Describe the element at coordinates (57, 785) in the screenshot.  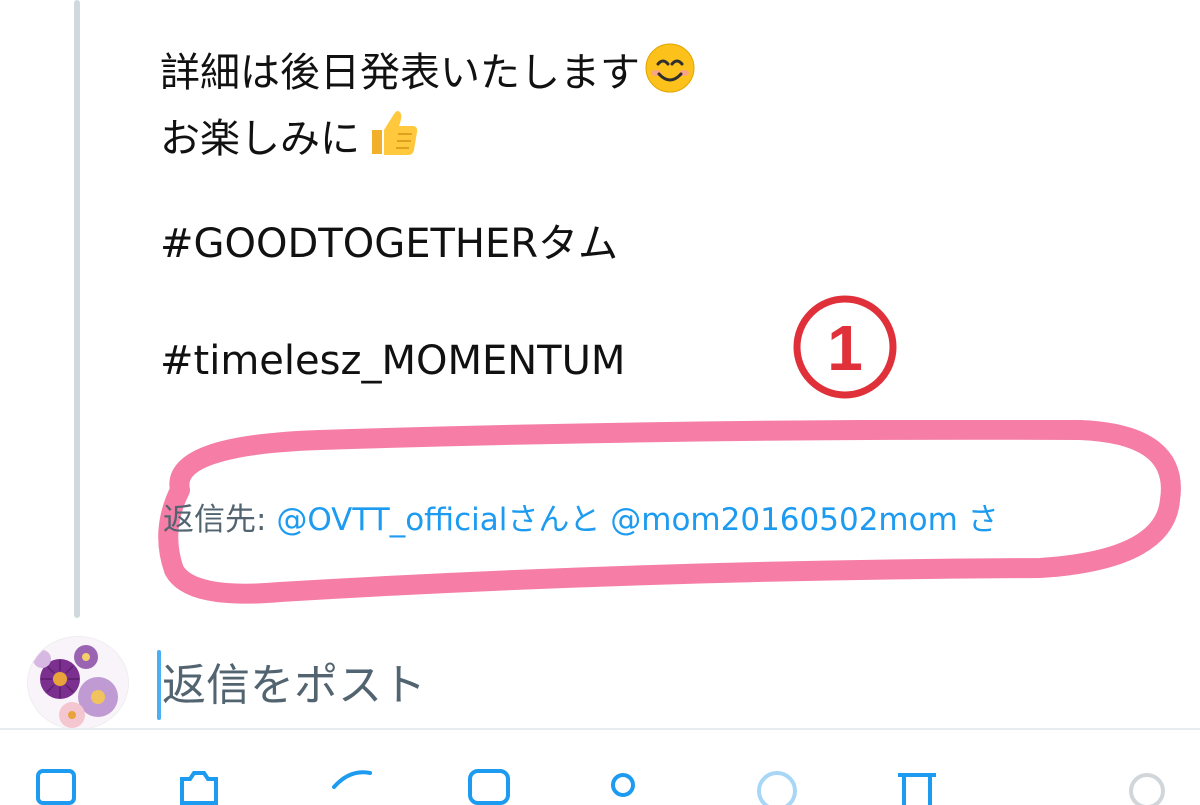
I see `image-icon` at that location.